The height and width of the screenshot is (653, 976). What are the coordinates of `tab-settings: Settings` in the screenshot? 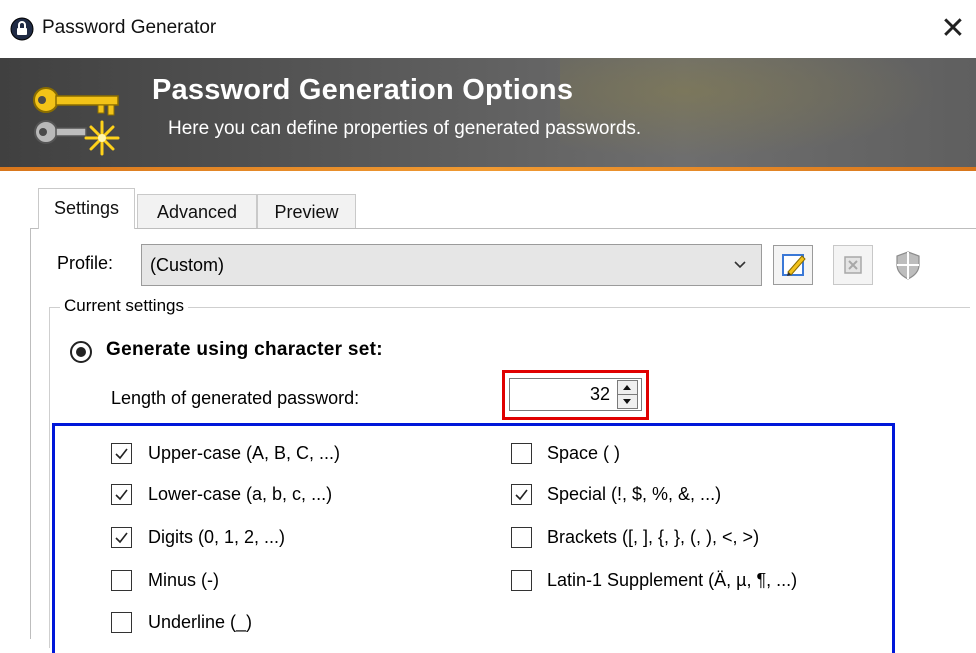 It's located at (86, 208).